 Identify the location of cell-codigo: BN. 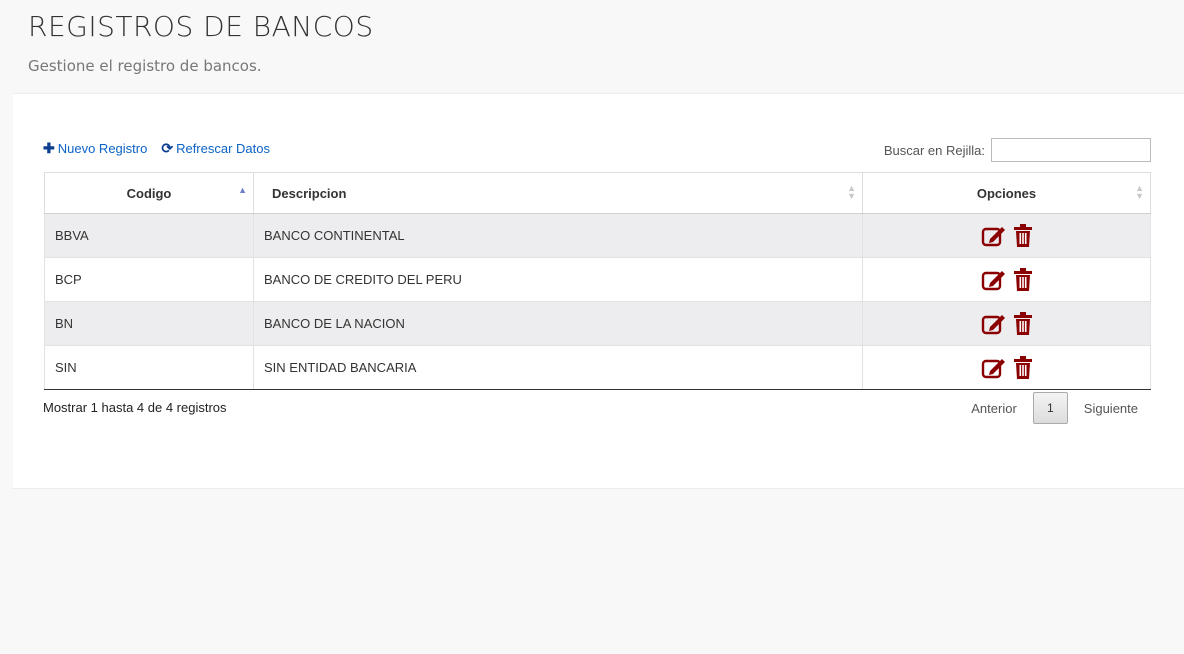
(149, 323).